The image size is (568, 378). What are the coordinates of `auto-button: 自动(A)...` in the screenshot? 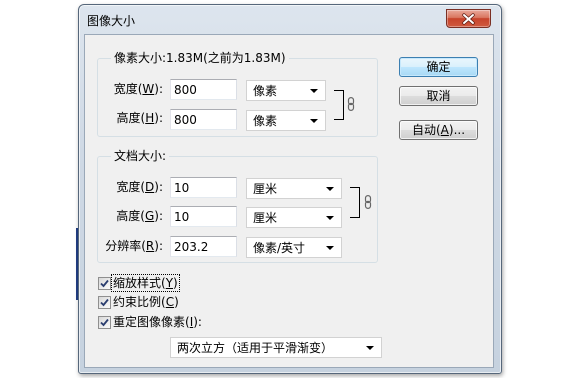 It's located at (438, 130).